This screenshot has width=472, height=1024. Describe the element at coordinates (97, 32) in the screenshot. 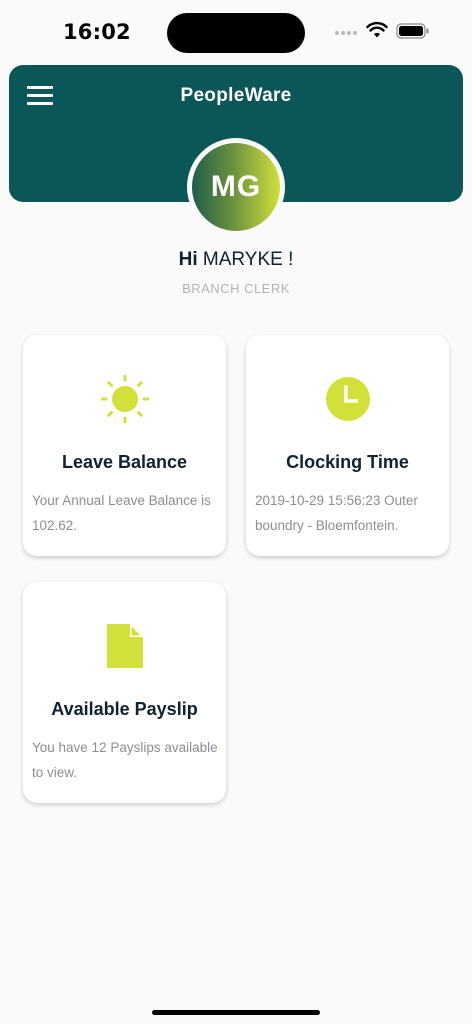

I see `status-time: 16:02` at that location.